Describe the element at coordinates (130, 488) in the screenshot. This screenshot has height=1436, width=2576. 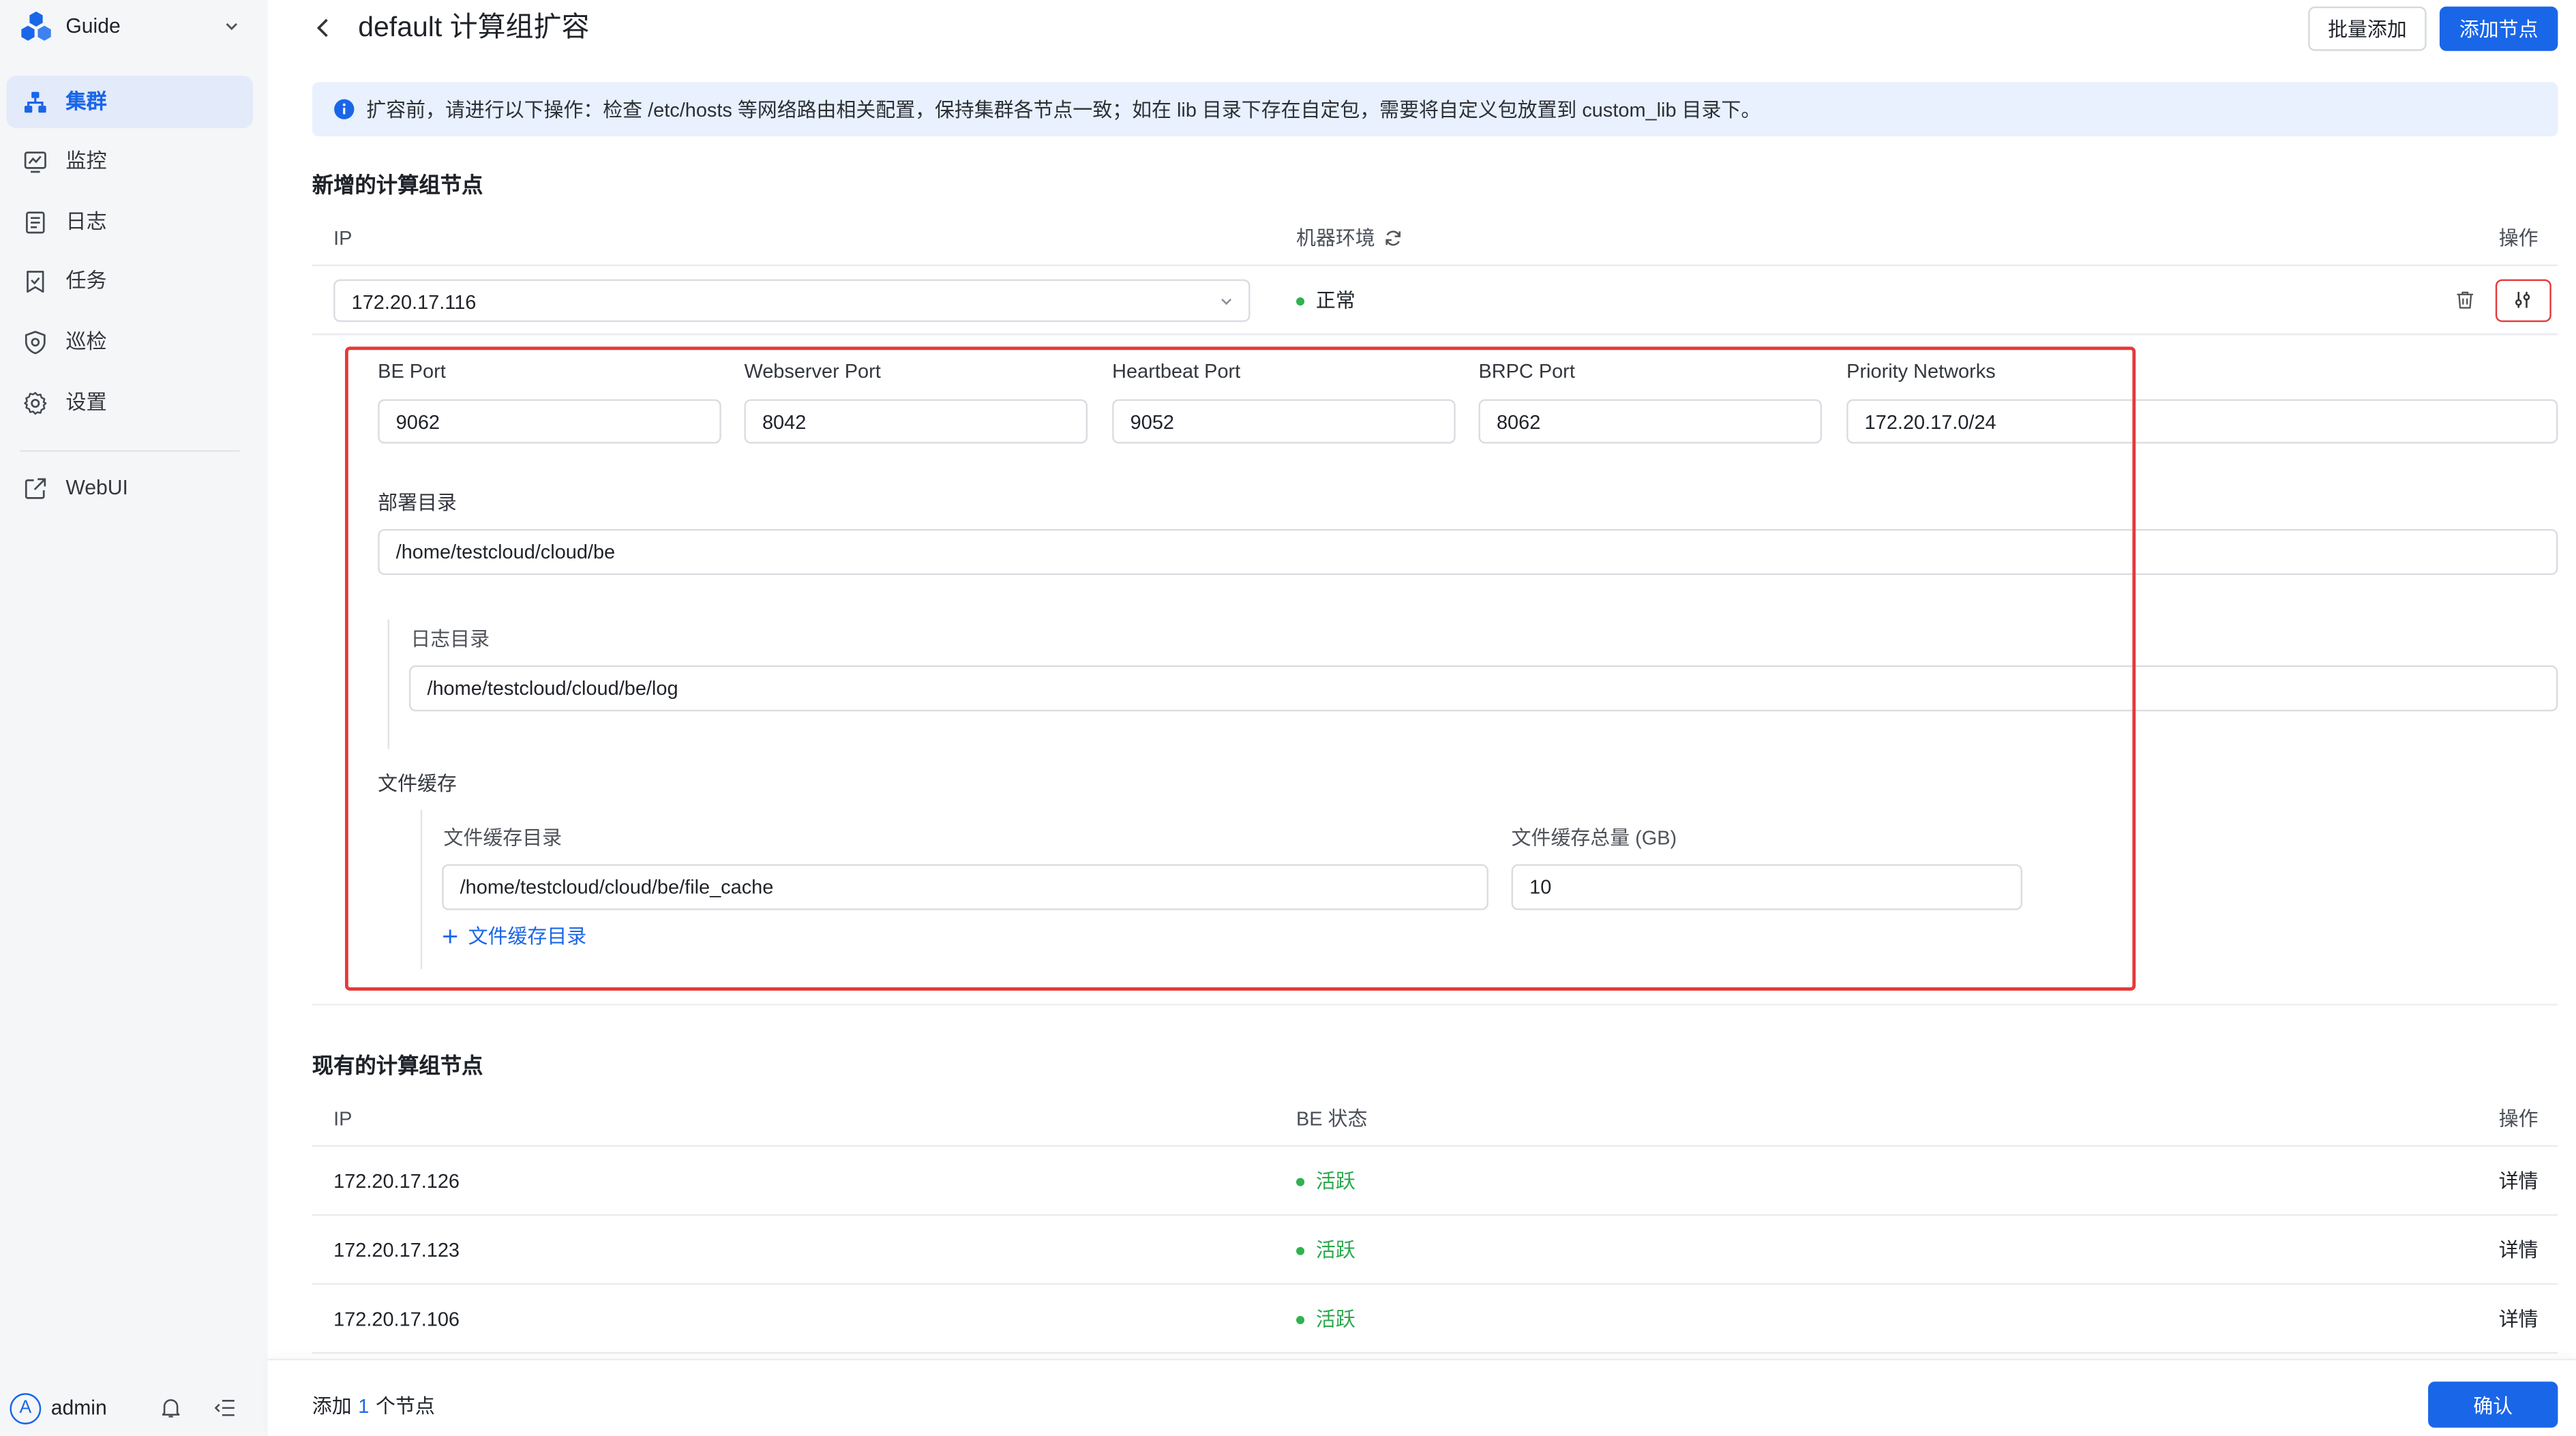
I see `sidebar-item-webui: WebUI` at that location.